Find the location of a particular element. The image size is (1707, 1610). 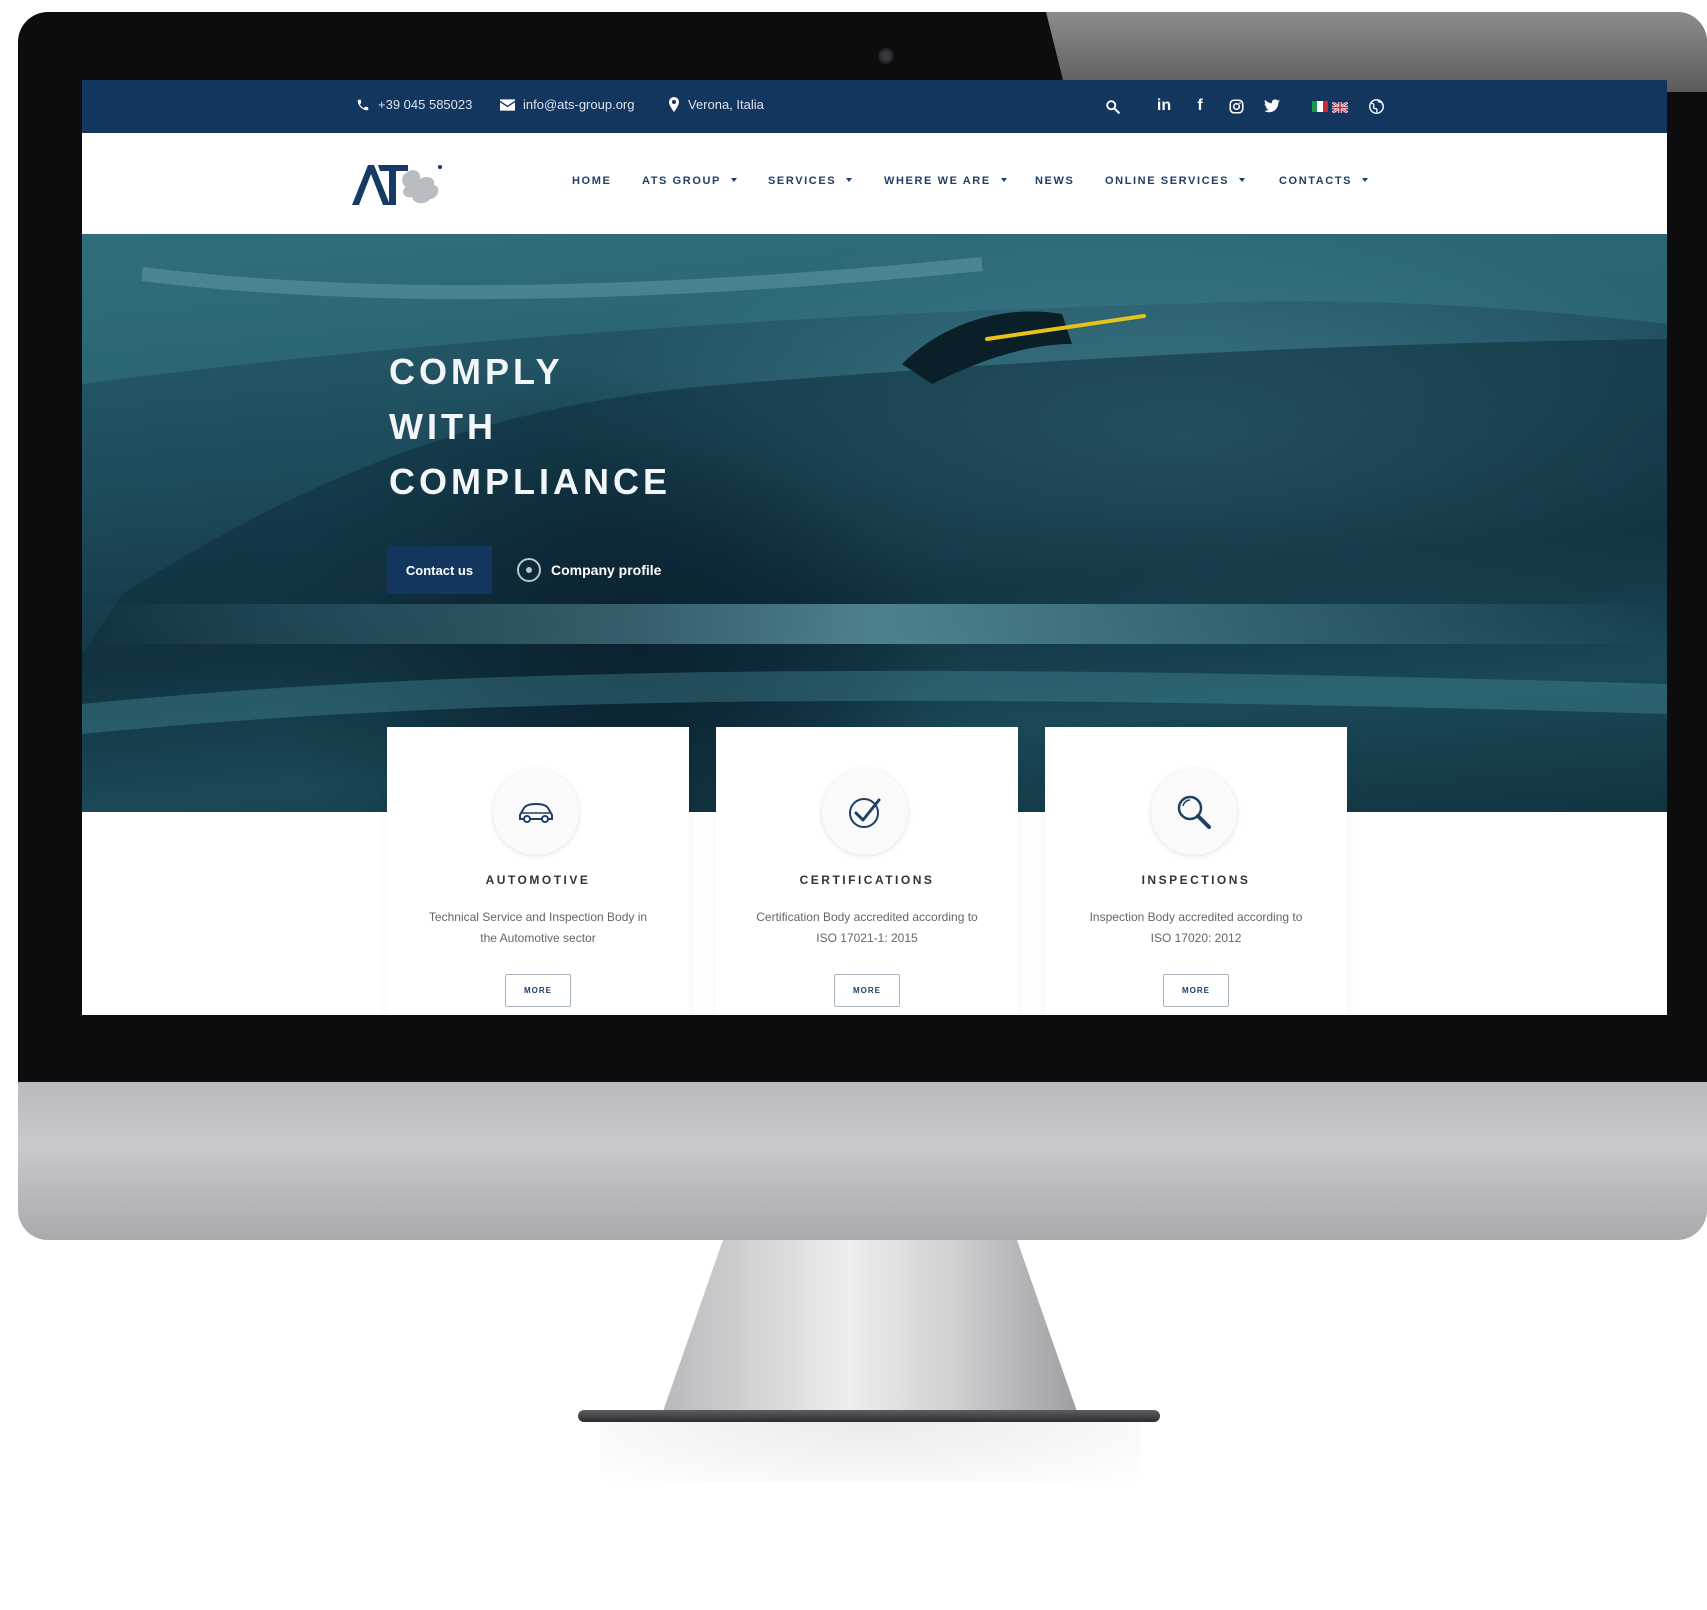

envelope-icon is located at coordinates (507, 104).